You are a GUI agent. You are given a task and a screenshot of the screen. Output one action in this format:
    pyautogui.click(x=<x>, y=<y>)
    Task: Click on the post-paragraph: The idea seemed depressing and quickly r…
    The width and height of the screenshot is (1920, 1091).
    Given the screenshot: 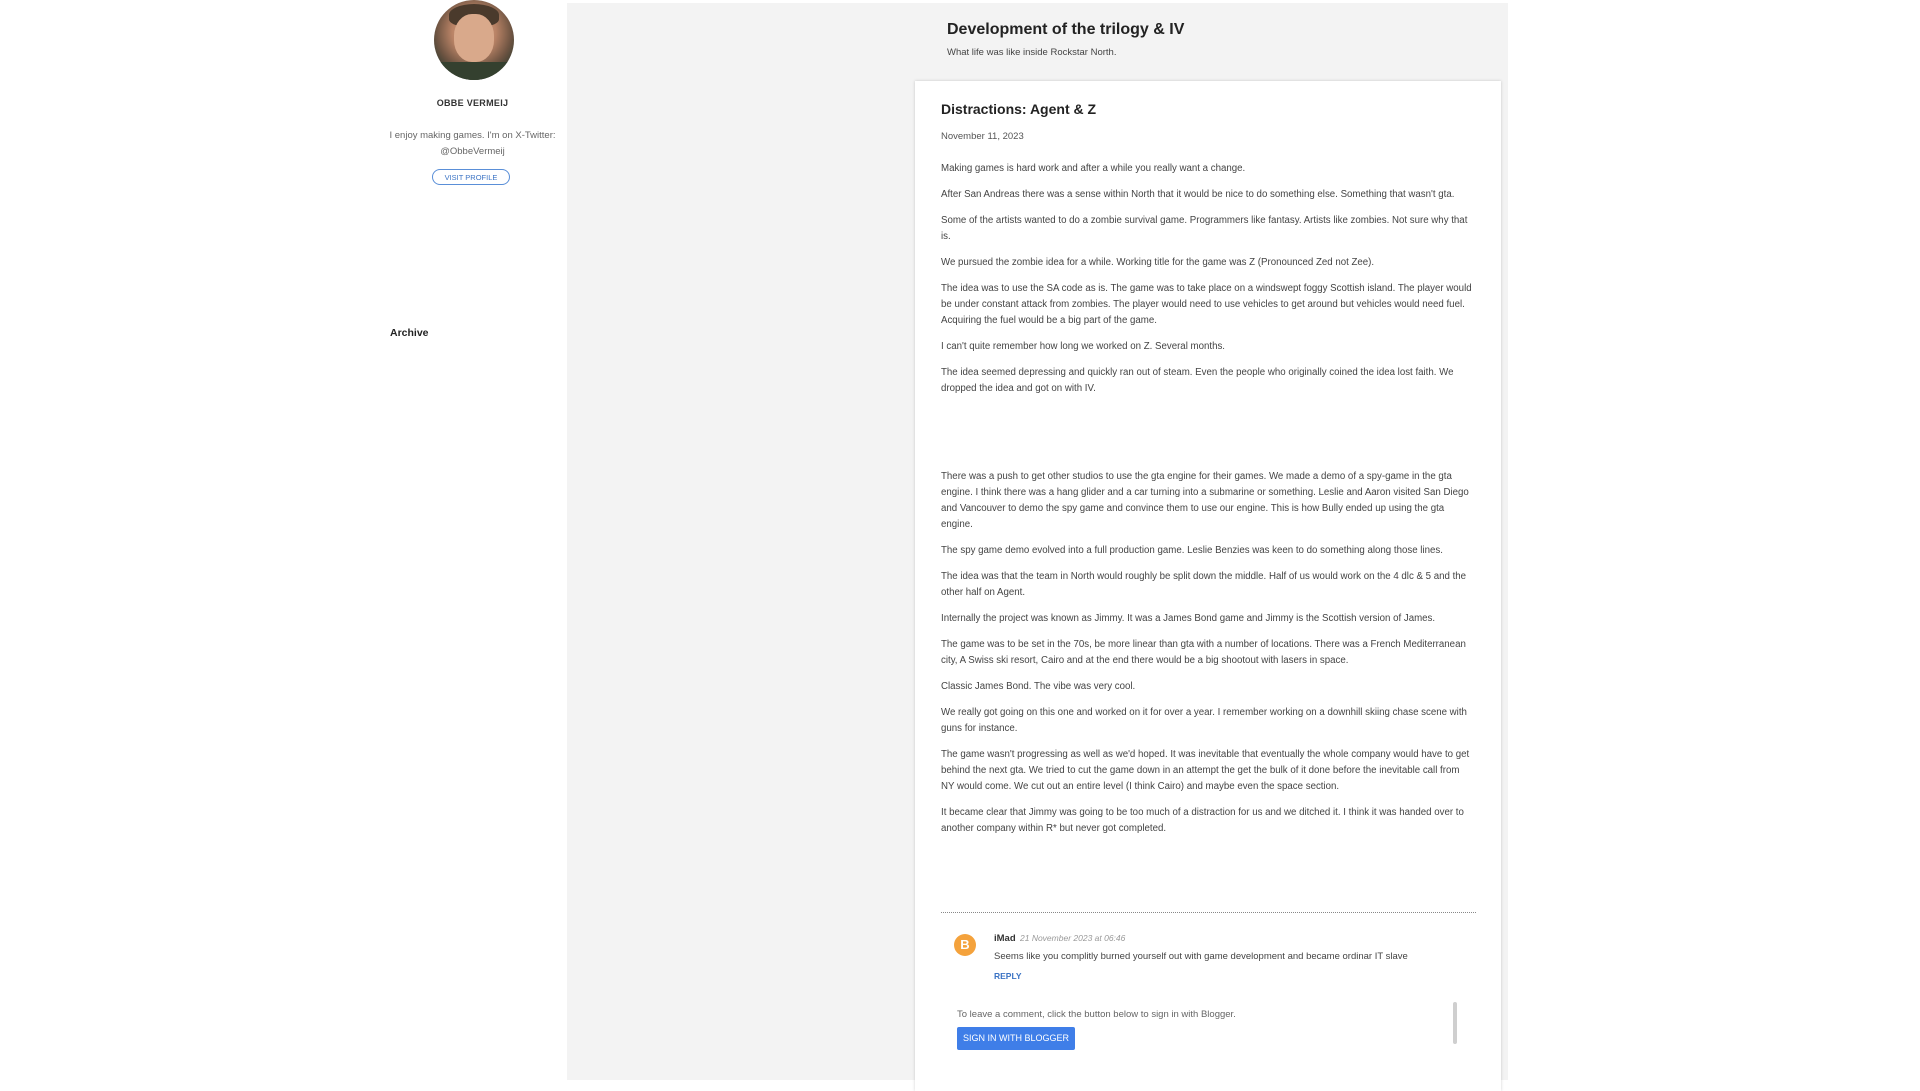 What is the action you would take?
    pyautogui.click(x=1197, y=380)
    